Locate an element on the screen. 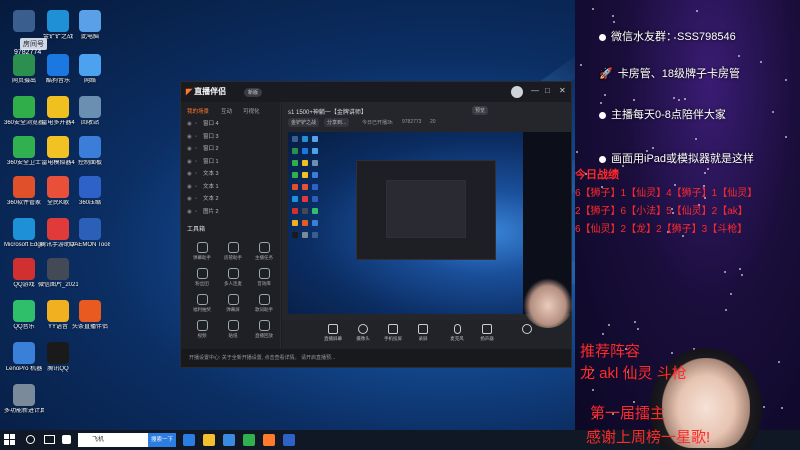 The width and height of the screenshot is (800, 450). app-name: 直播伴侣 is located at coordinates (210, 91).